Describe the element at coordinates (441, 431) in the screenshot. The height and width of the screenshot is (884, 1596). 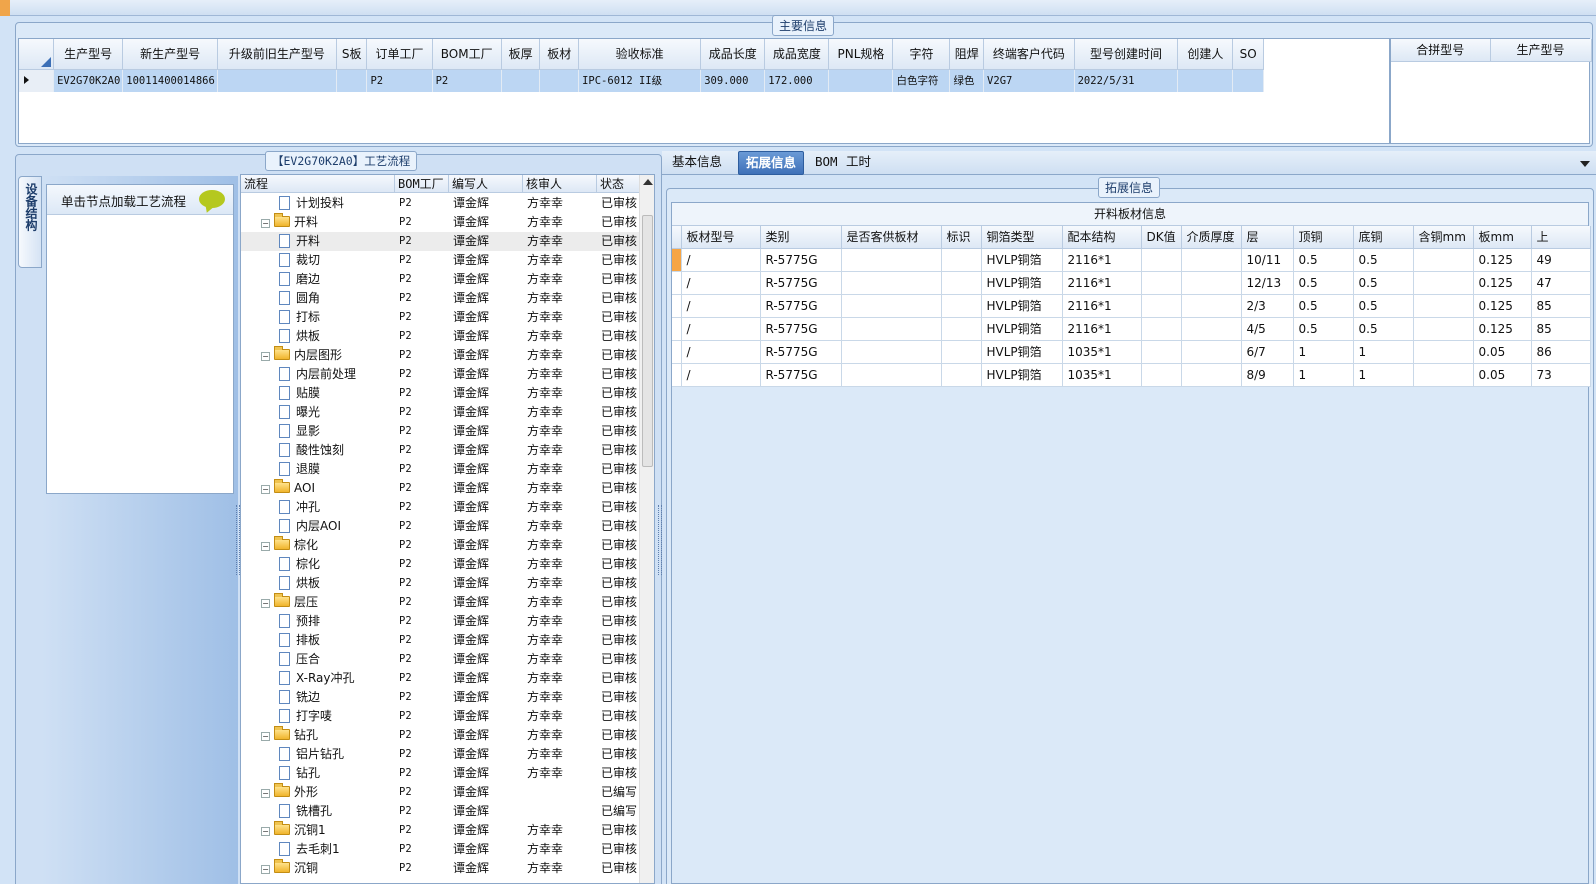
I see `tree-row: 显影 P2 谭金辉 方幸幸 已审核` at that location.